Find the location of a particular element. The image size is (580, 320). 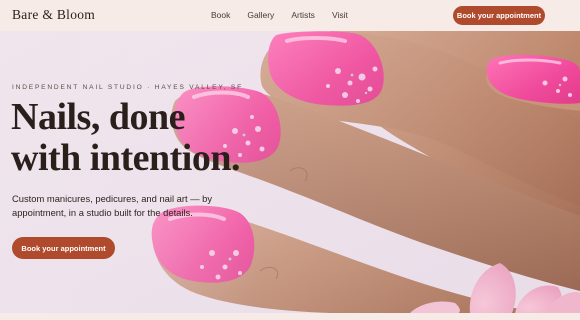

nav-link-artists: Artists is located at coordinates (303, 15).